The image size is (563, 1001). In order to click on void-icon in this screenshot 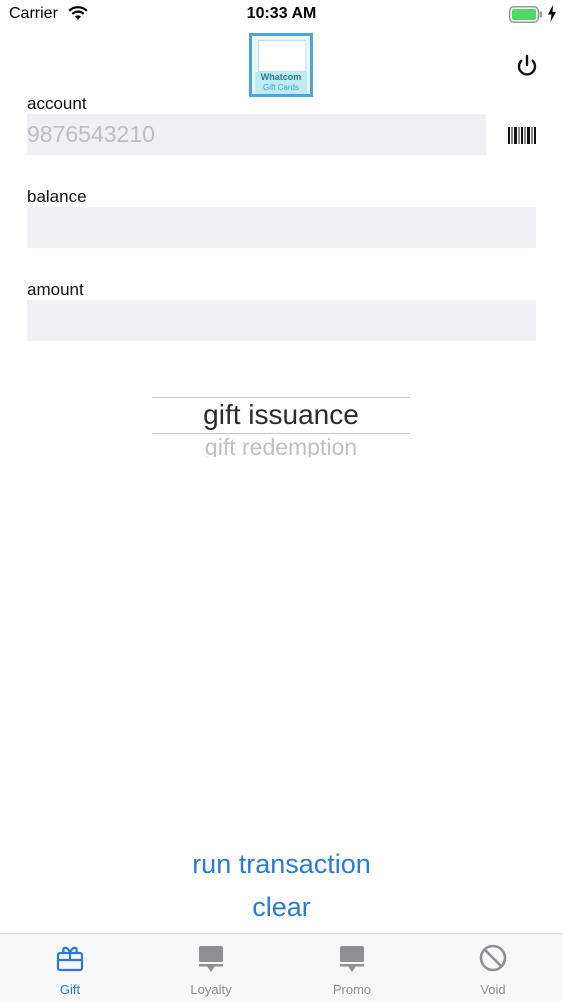, I will do `click(493, 958)`.